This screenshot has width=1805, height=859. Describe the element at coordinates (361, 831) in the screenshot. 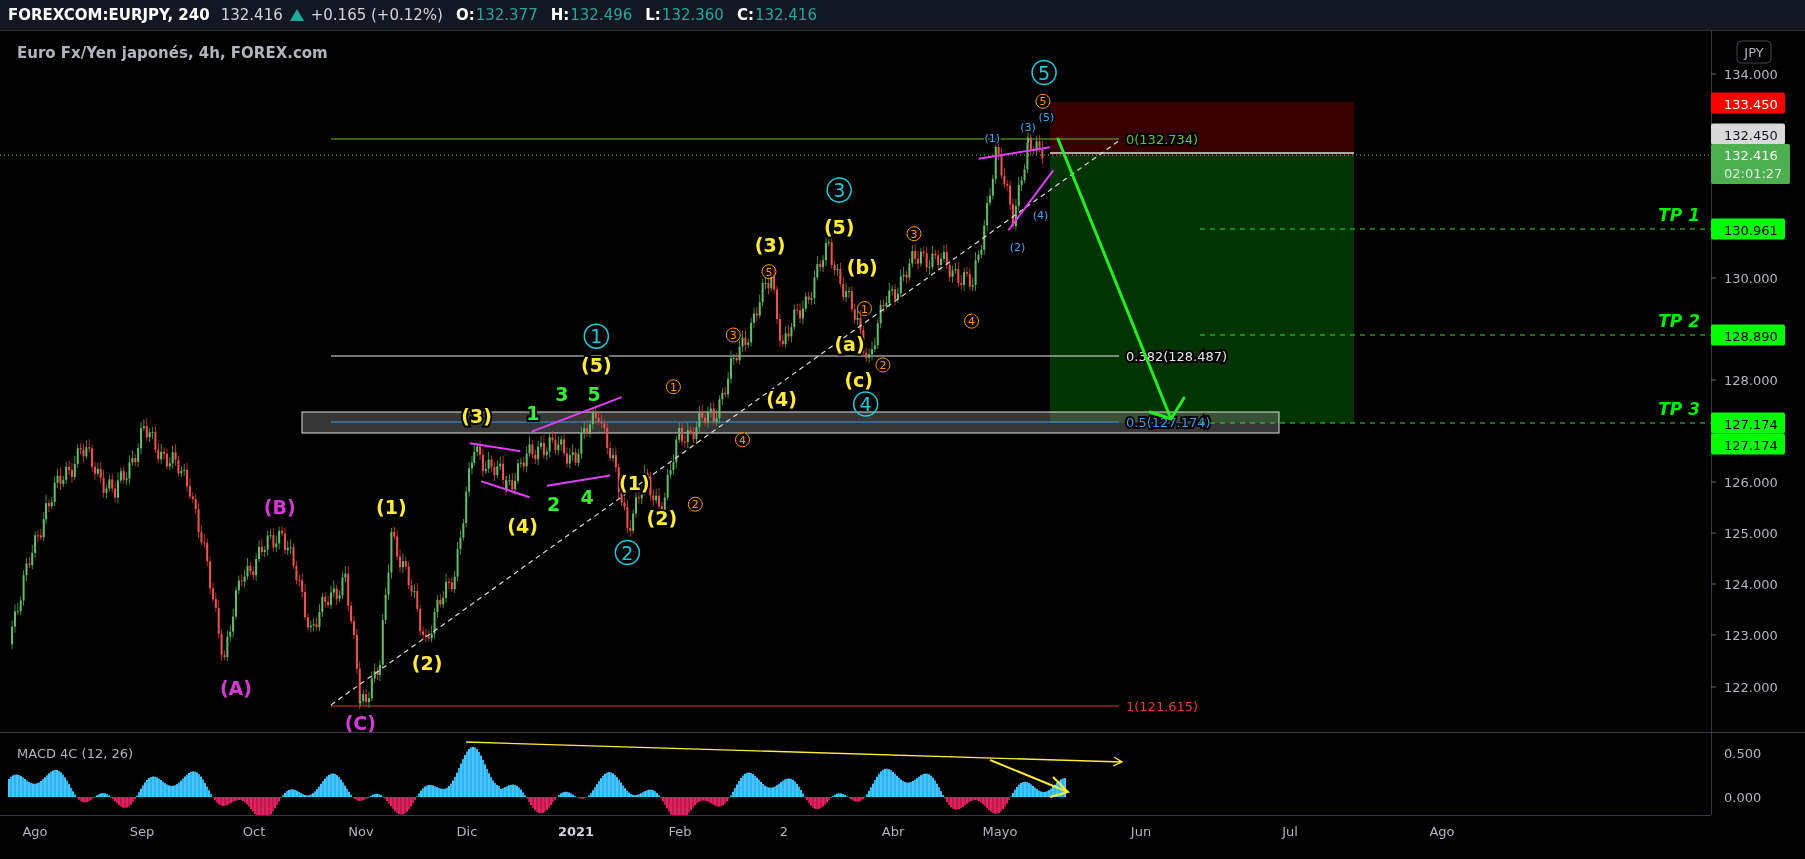

I see `time-label: Nov` at that location.